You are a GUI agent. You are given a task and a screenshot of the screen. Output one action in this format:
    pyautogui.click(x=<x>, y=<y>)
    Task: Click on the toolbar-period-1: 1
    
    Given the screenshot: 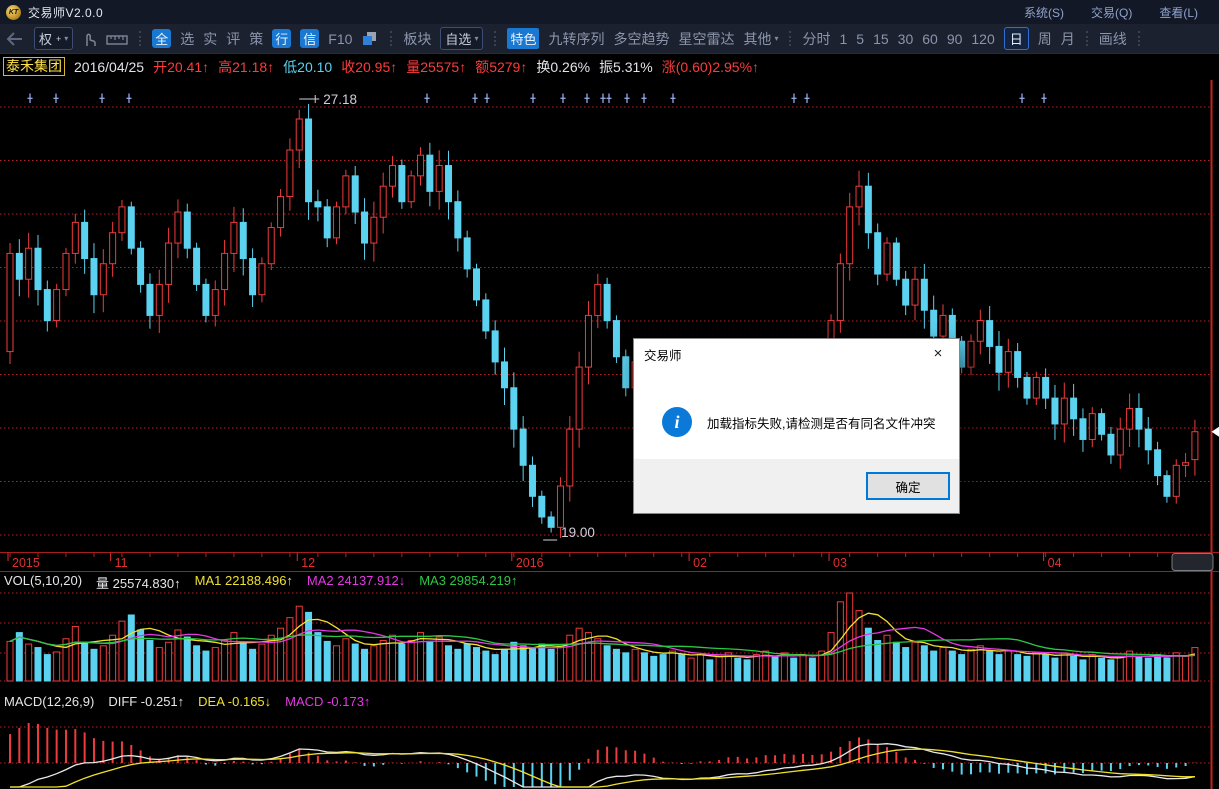 What is the action you would take?
    pyautogui.click(x=843, y=39)
    